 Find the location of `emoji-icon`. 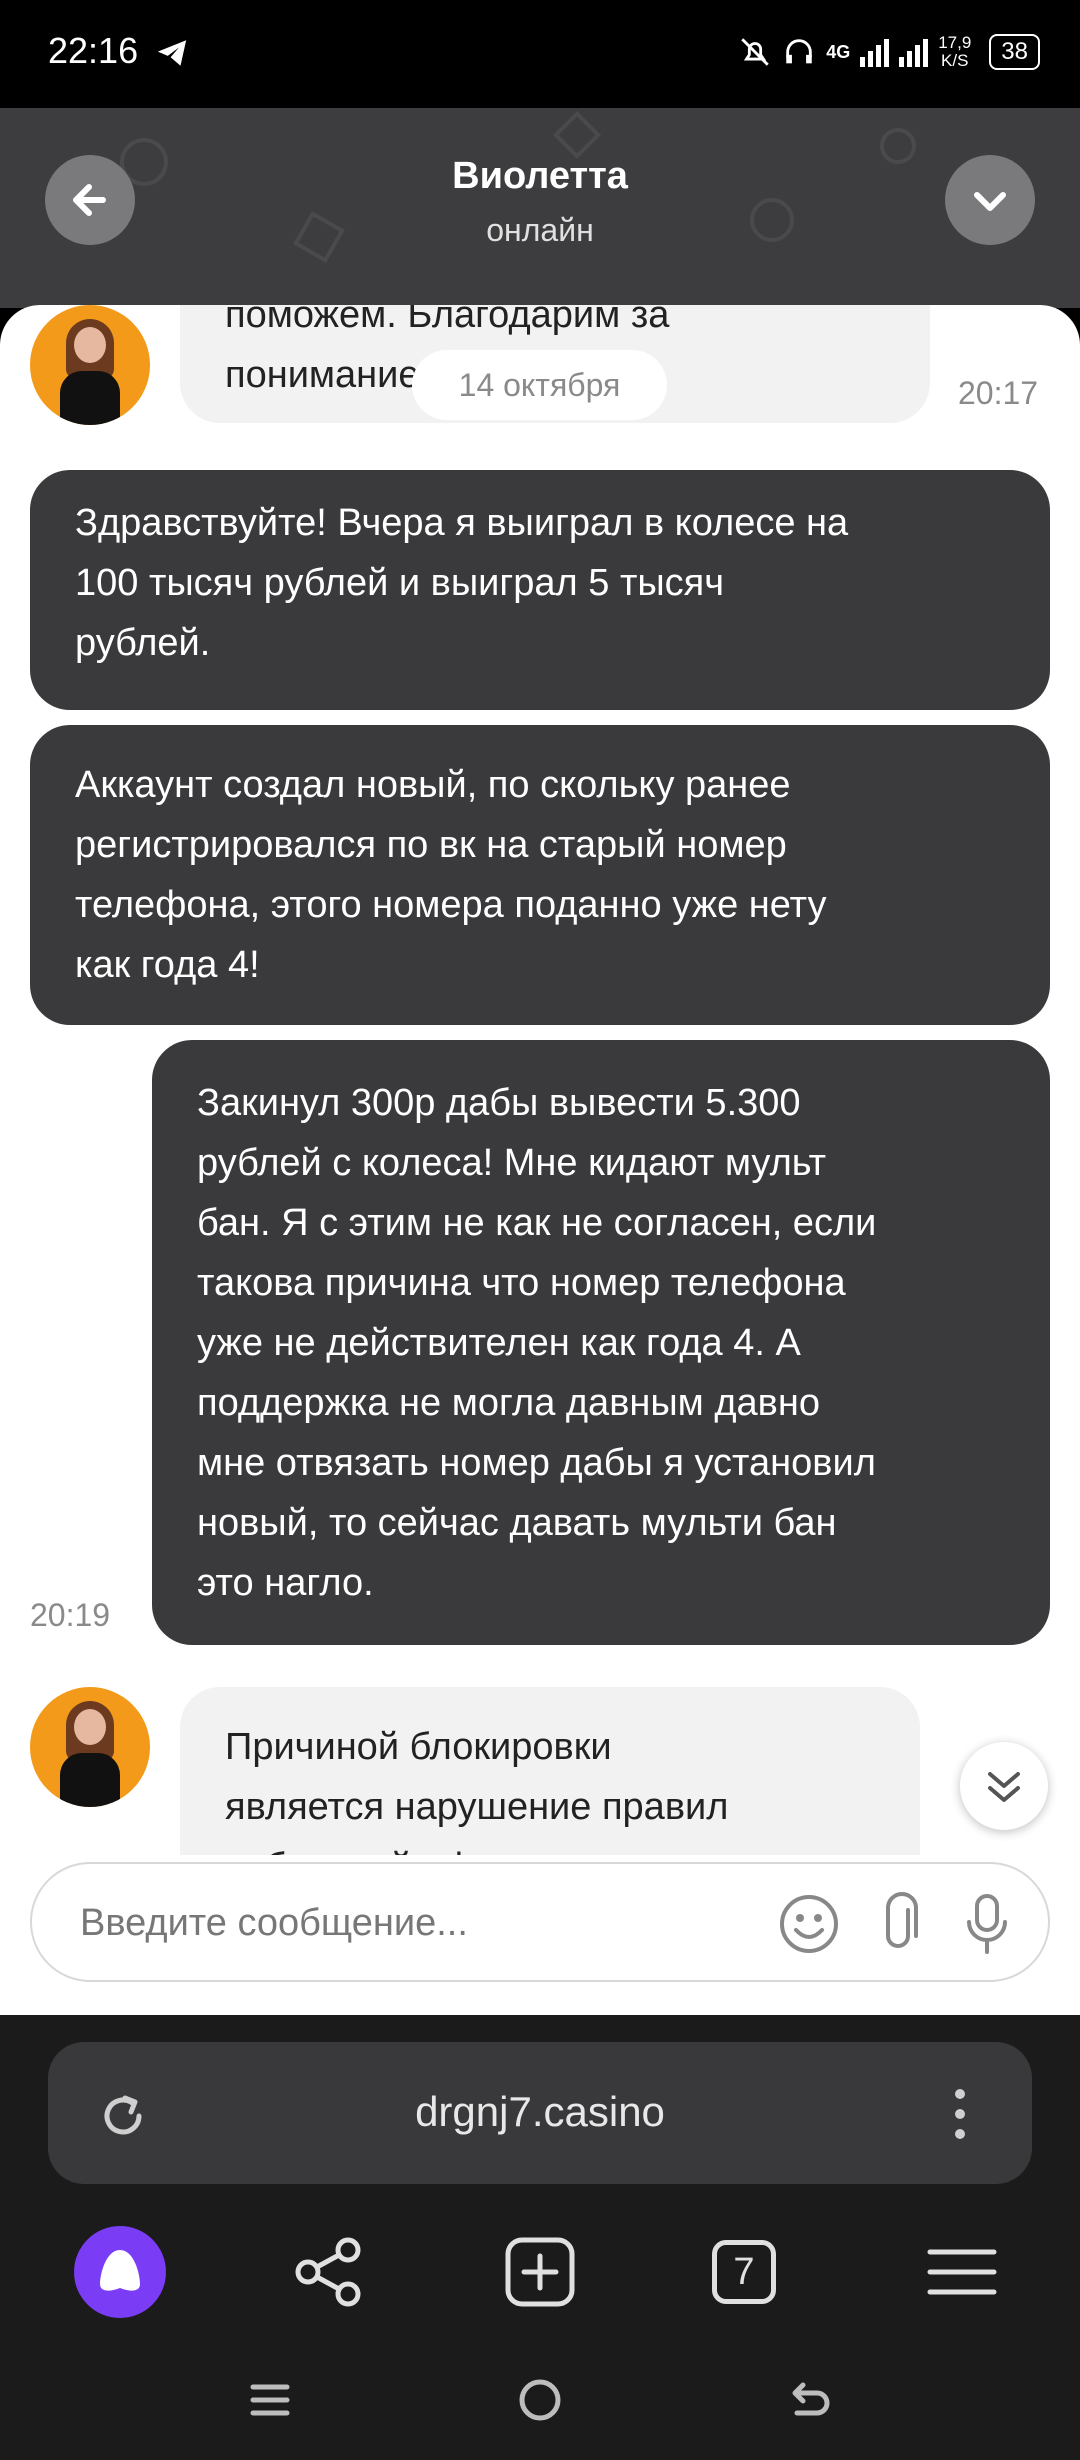

emoji-icon is located at coordinates (809, 1924).